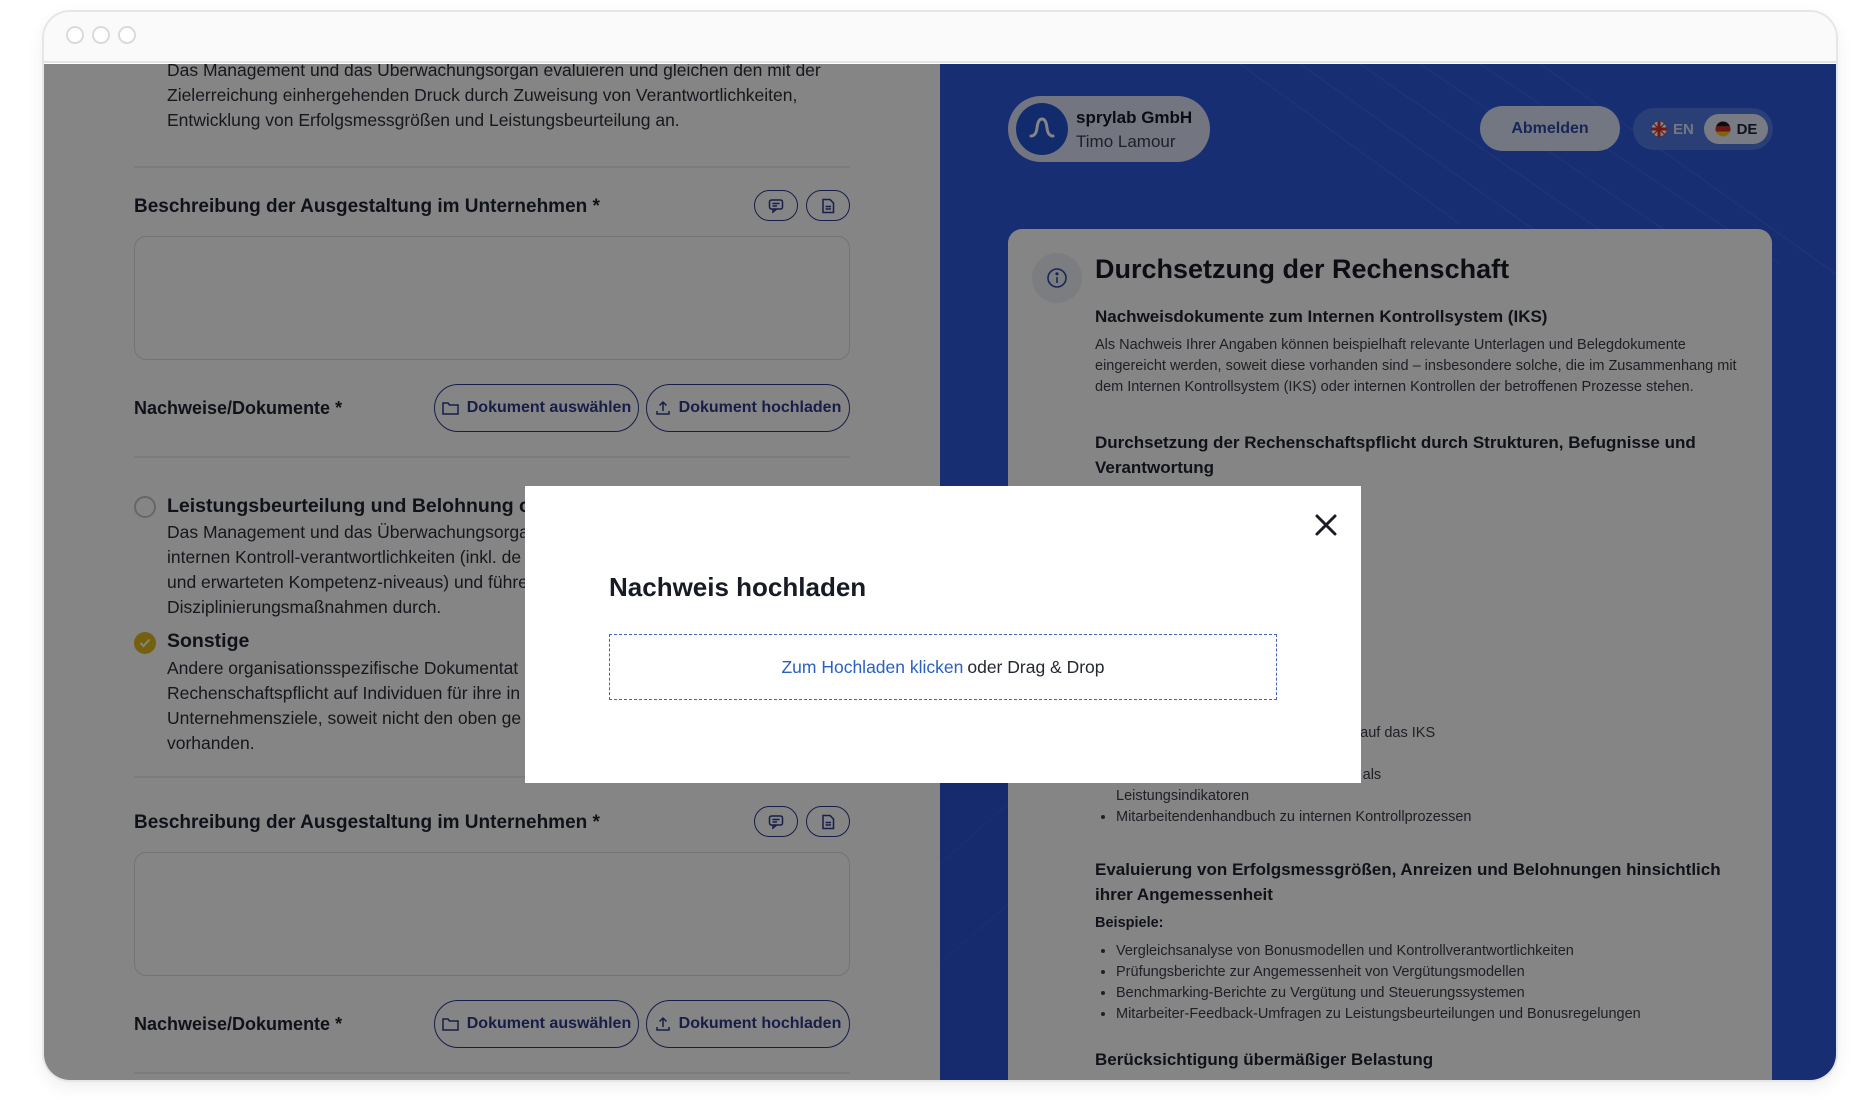  Describe the element at coordinates (101, 35) in the screenshot. I see `window-minimize-dot` at that location.